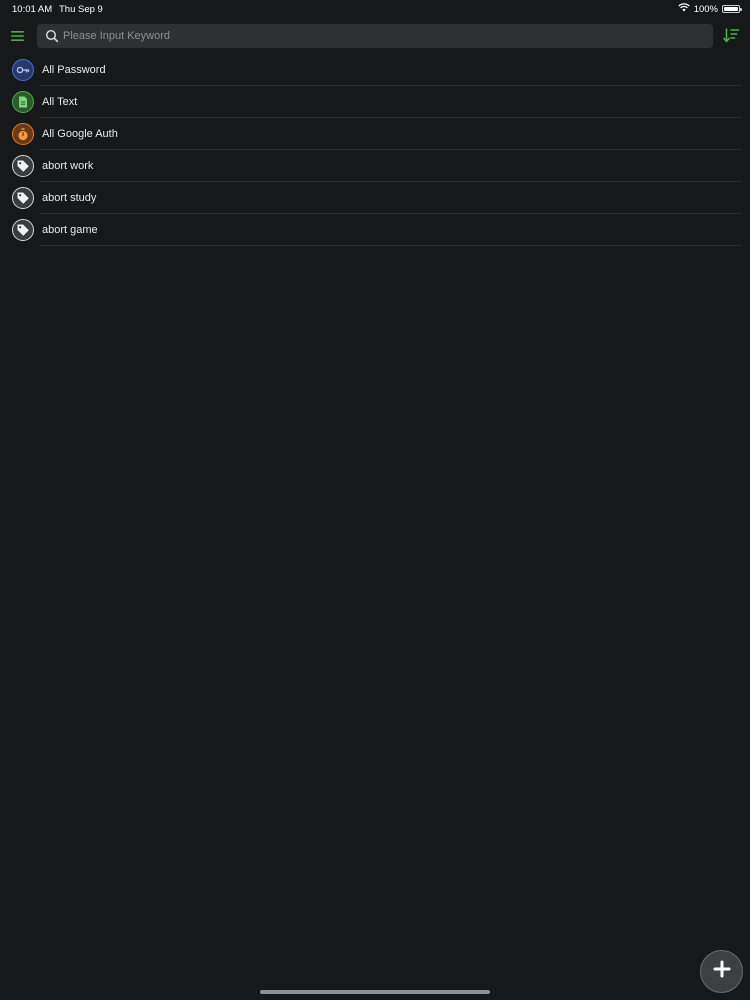  I want to click on list-item-label: All Google Auth, so click(80, 134).